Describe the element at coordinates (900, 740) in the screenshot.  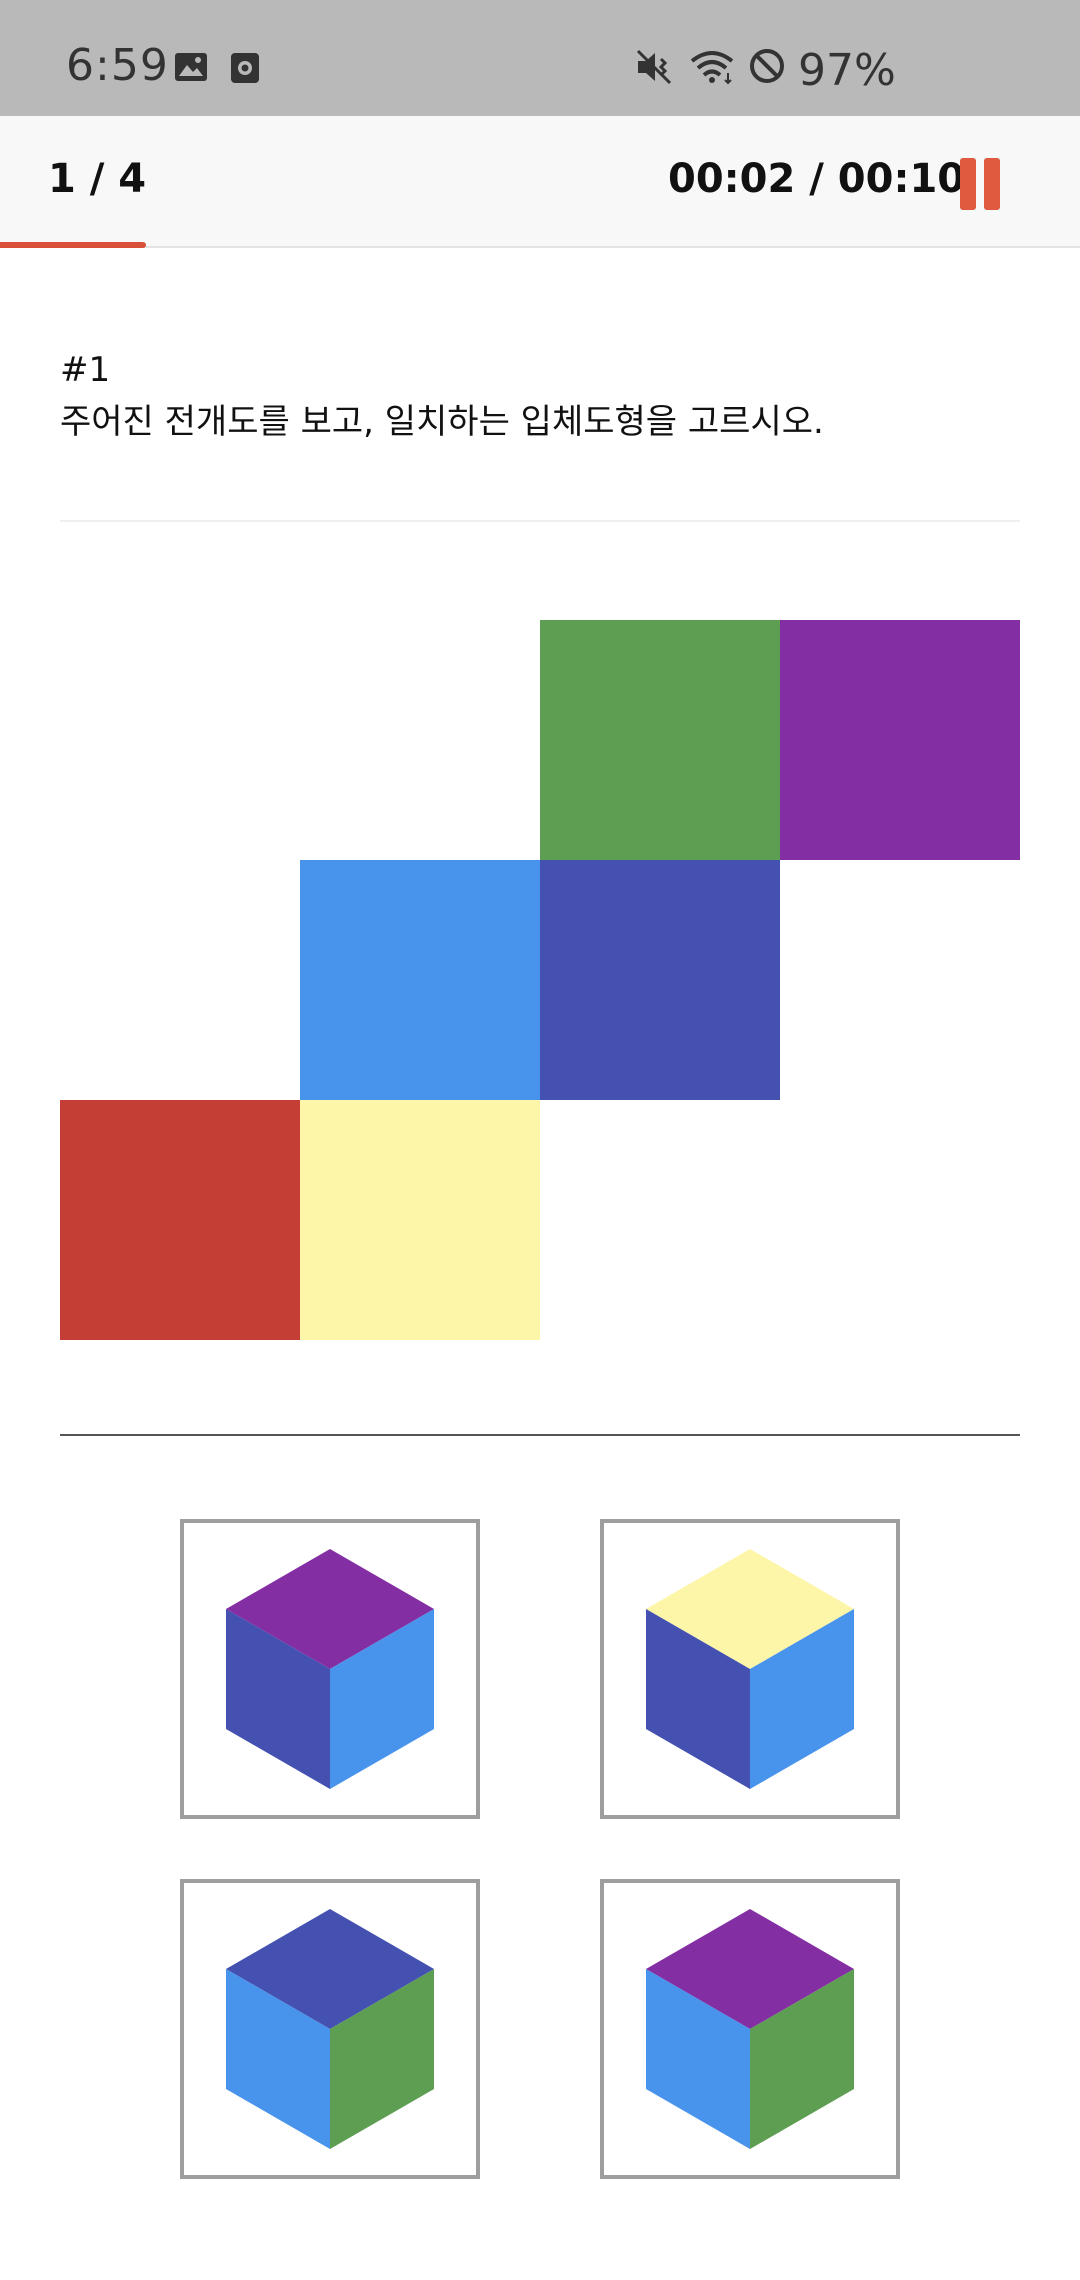
I see `net-face-purple` at that location.